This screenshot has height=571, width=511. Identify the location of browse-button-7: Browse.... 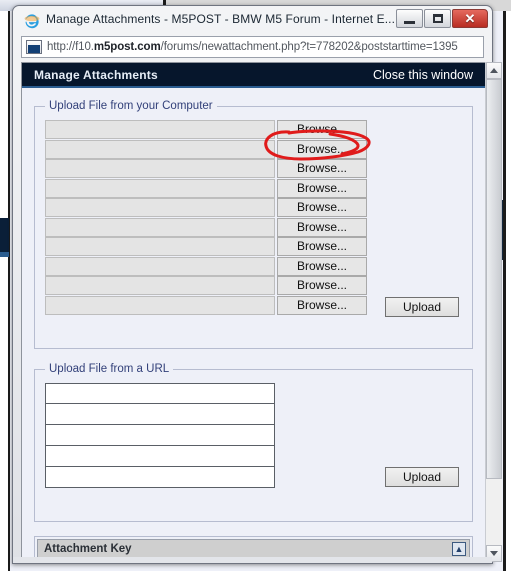
(322, 247).